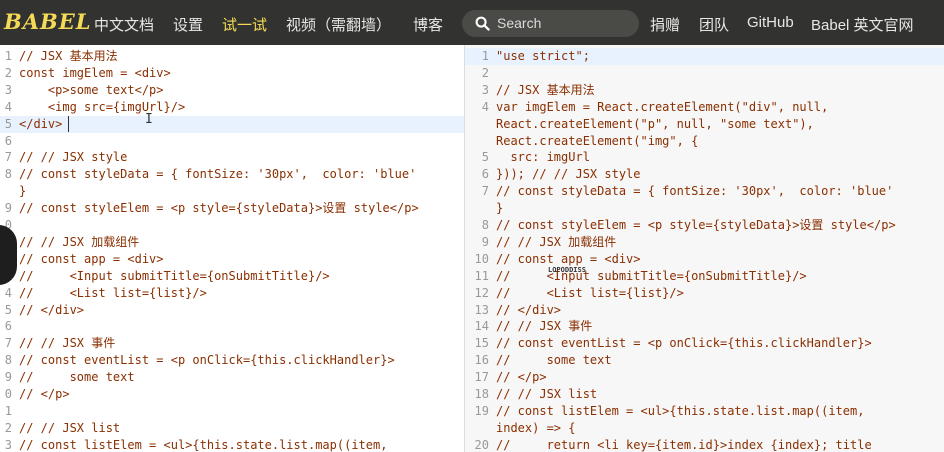 The height and width of the screenshot is (452, 944). I want to click on babel-logo: BABEL, so click(48, 21).